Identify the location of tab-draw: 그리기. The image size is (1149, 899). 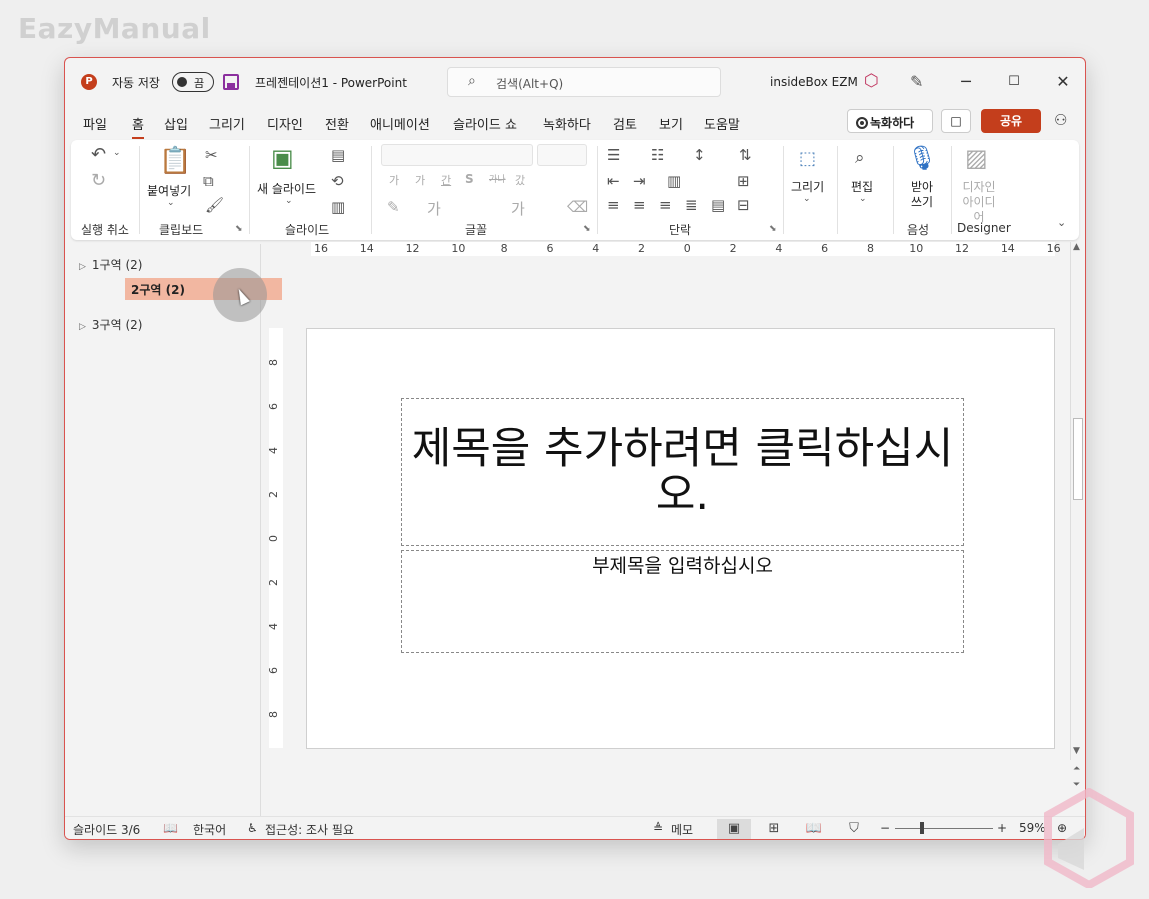
(227, 123).